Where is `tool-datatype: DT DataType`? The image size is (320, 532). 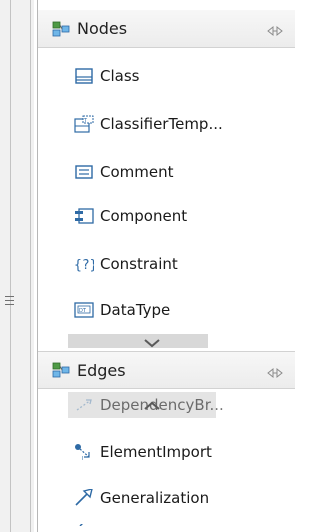 tool-datatype: DT DataType is located at coordinates (166, 310).